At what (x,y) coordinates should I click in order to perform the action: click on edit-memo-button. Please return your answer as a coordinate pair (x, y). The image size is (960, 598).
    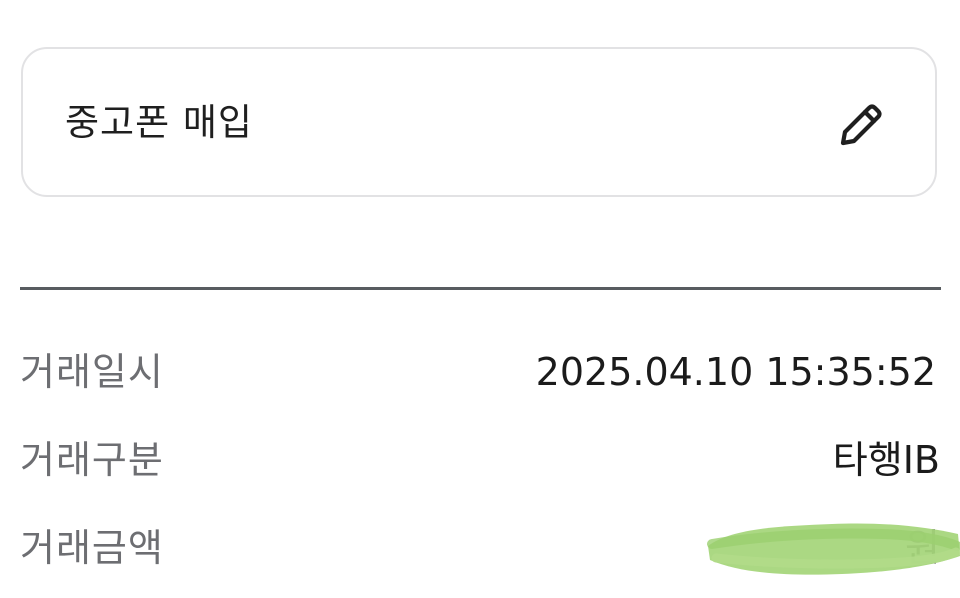
    Looking at the image, I should click on (861, 125).